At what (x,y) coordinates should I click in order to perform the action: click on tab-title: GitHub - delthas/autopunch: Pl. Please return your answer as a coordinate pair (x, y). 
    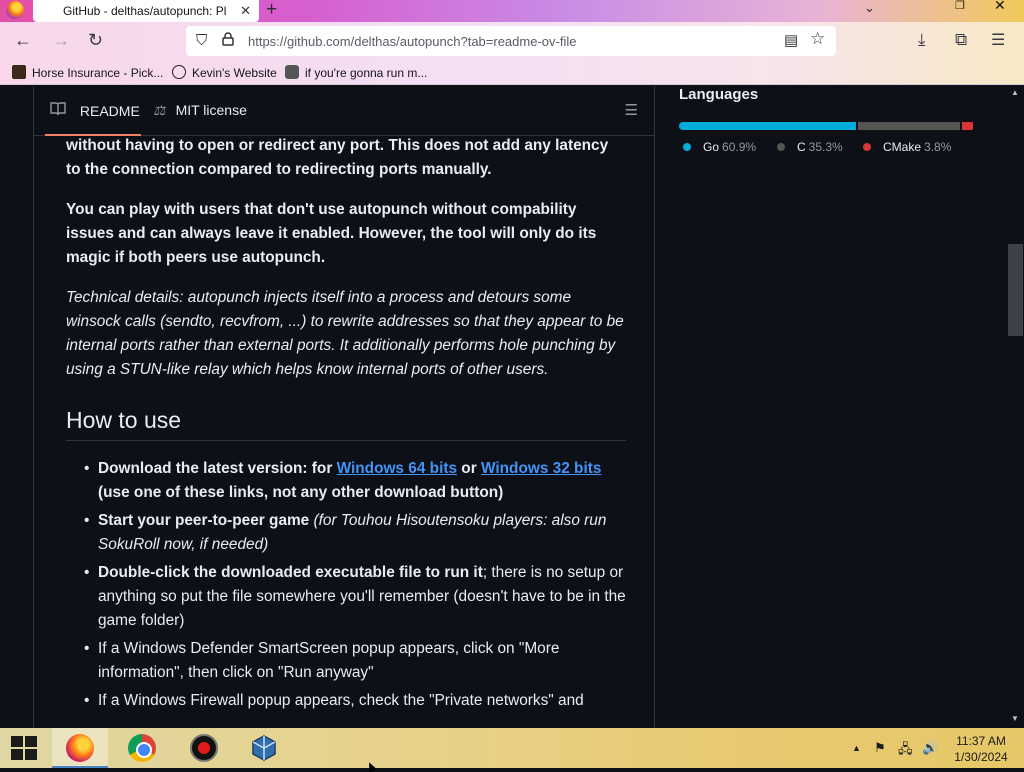
    Looking at the image, I should click on (145, 11).